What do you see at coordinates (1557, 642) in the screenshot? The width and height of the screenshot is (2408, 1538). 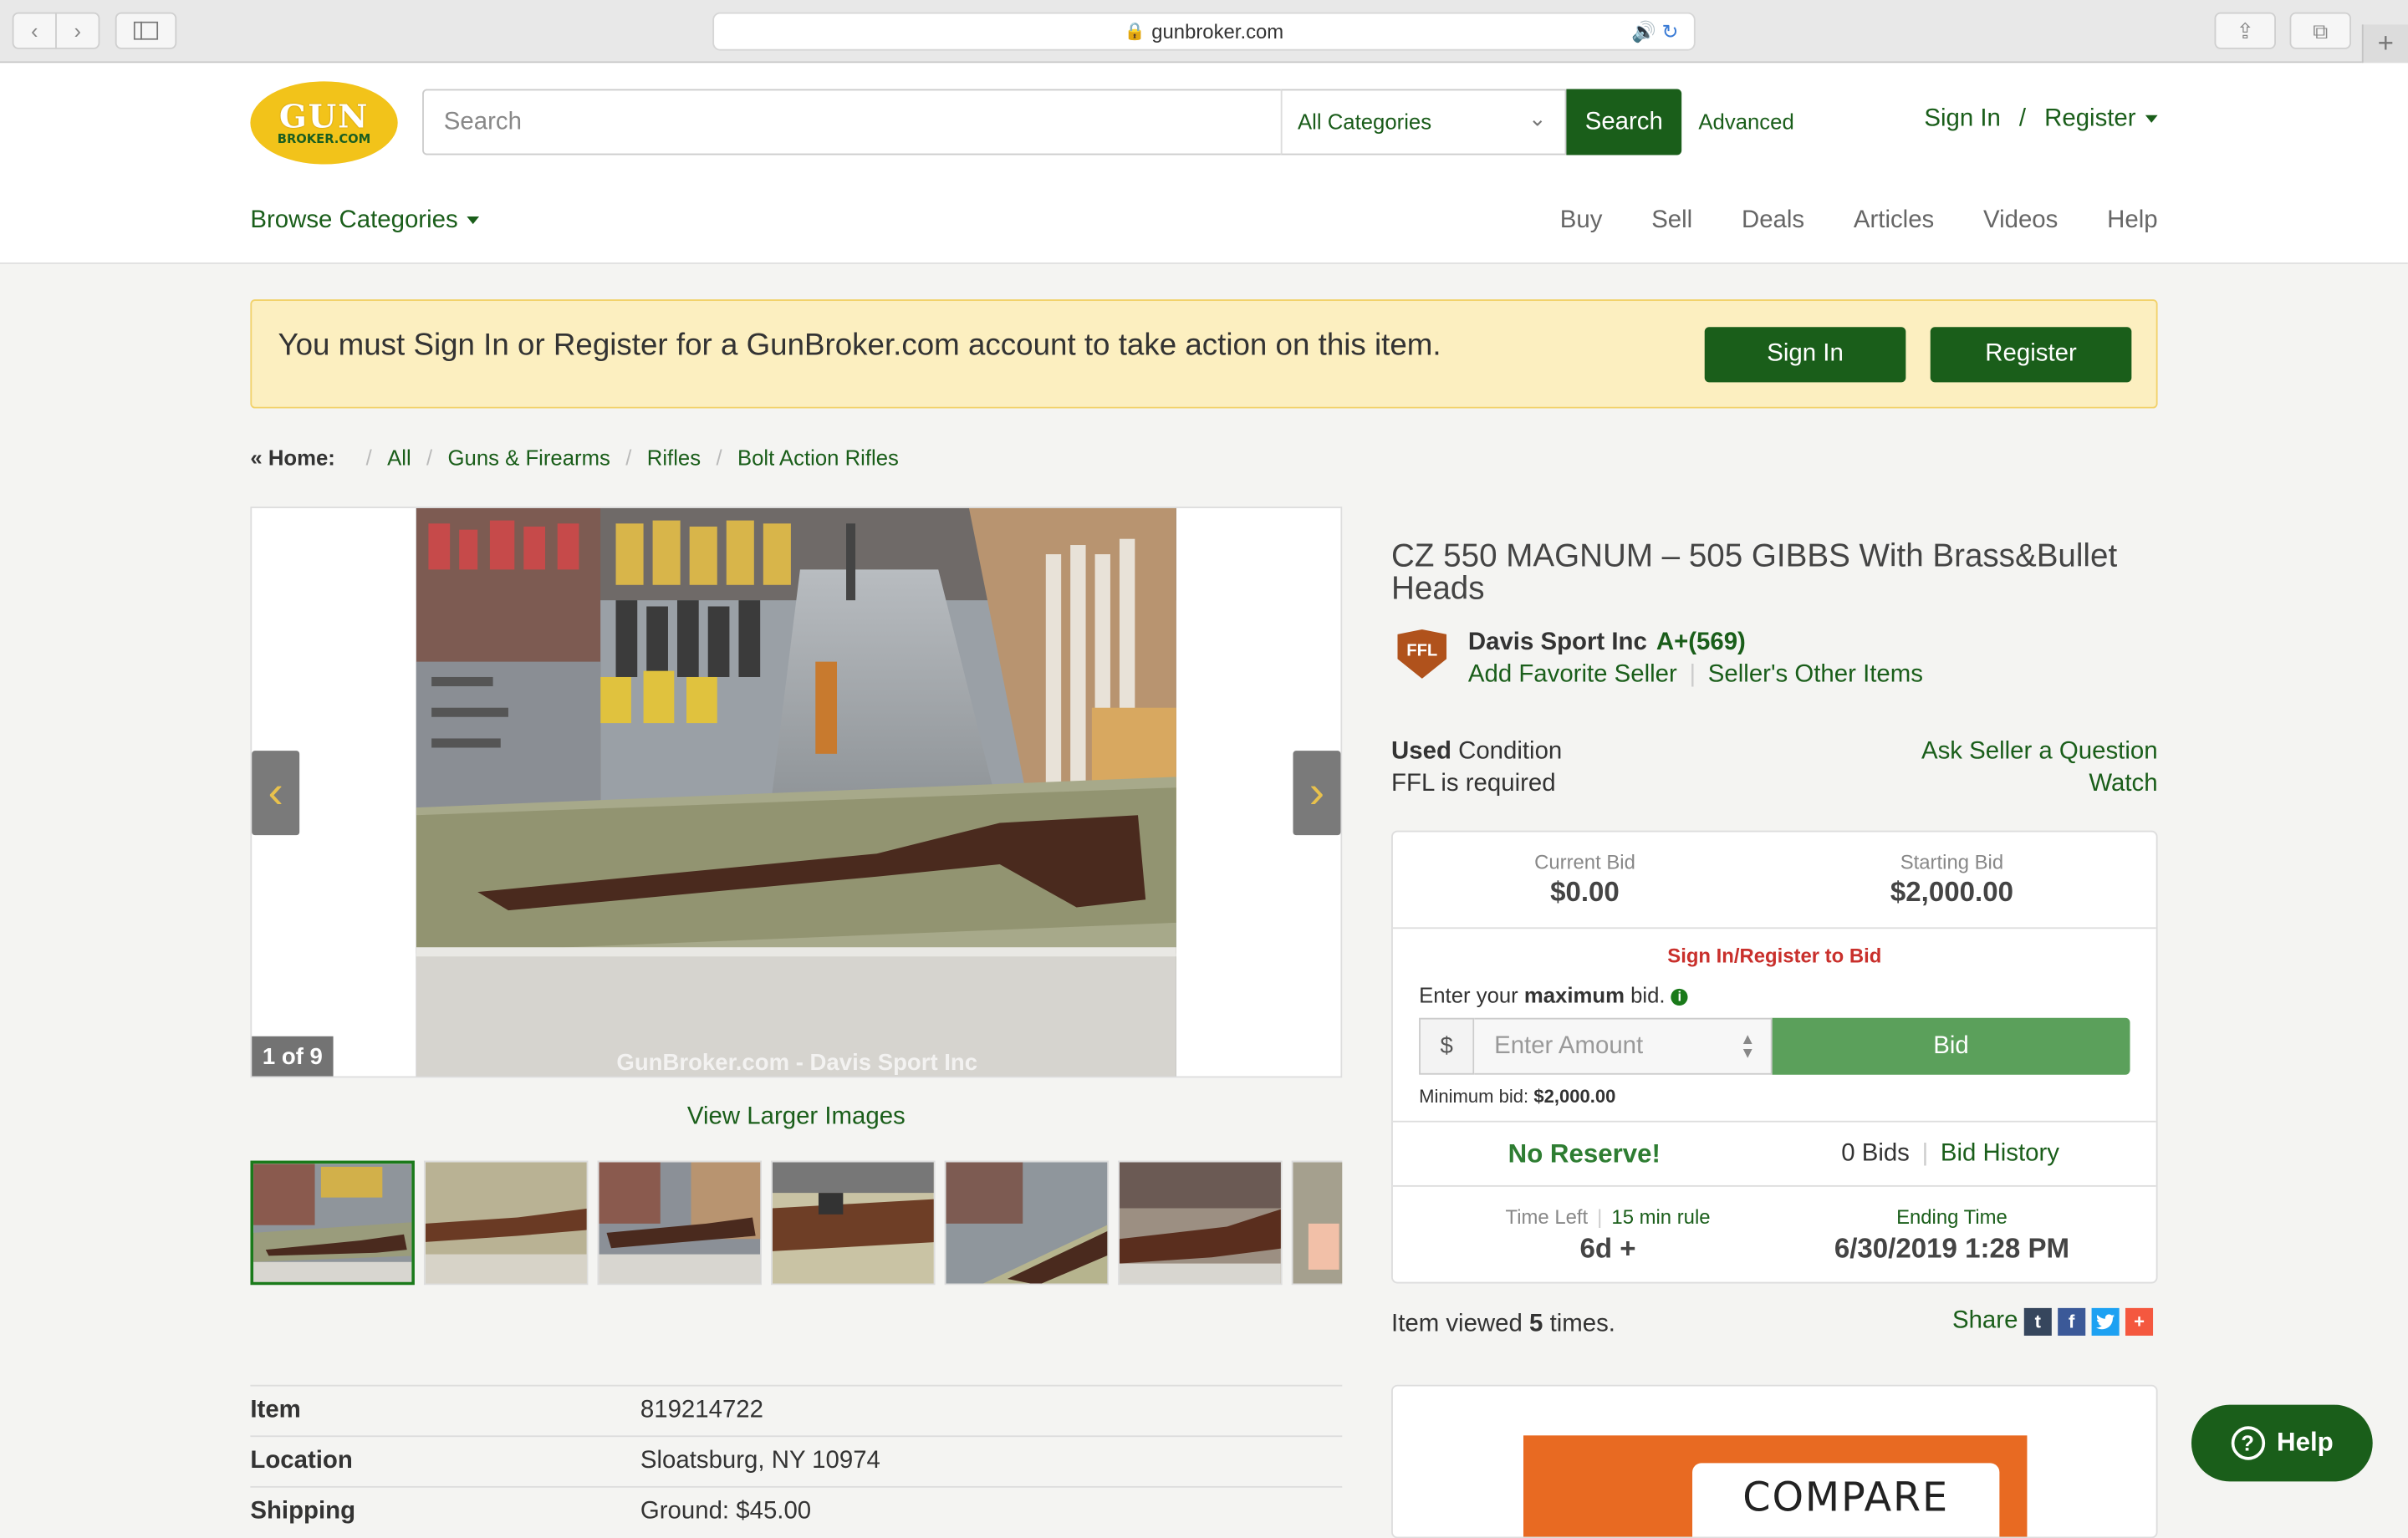 I see `seller-name: Davis Sport Inc` at bounding box center [1557, 642].